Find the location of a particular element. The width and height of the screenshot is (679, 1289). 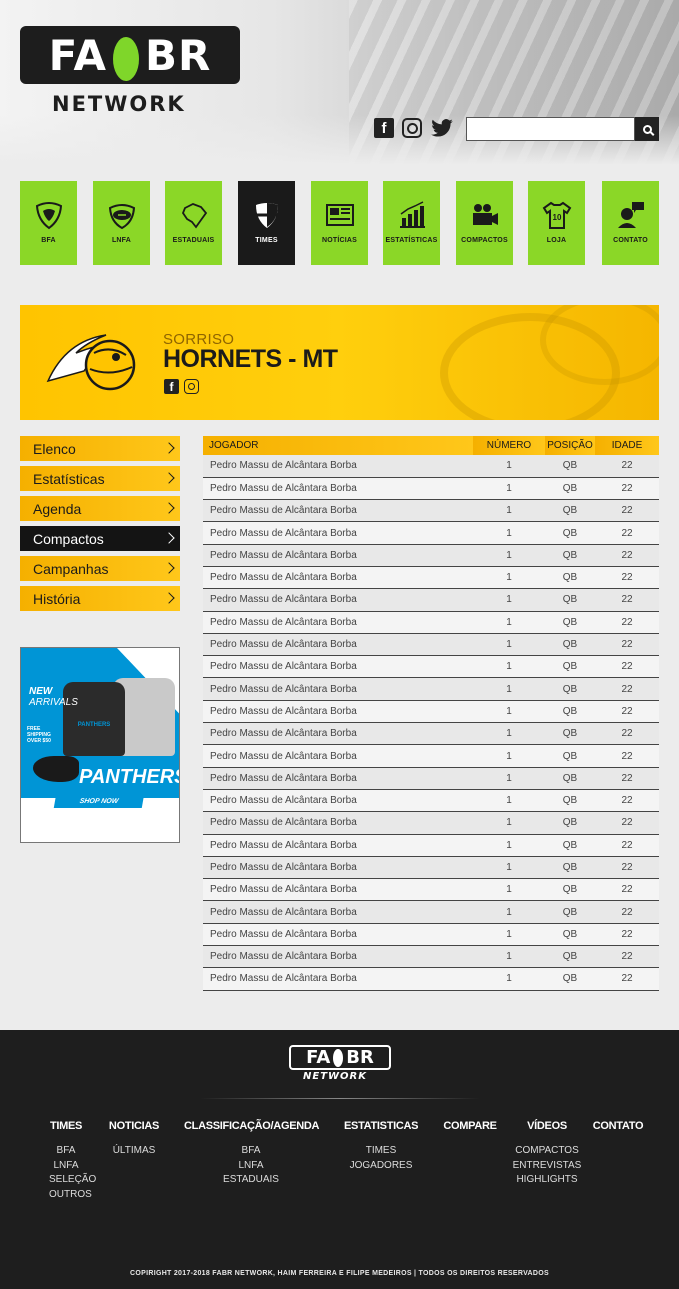

footer-logo: FA BR NETWORK is located at coordinates (340, 1065).